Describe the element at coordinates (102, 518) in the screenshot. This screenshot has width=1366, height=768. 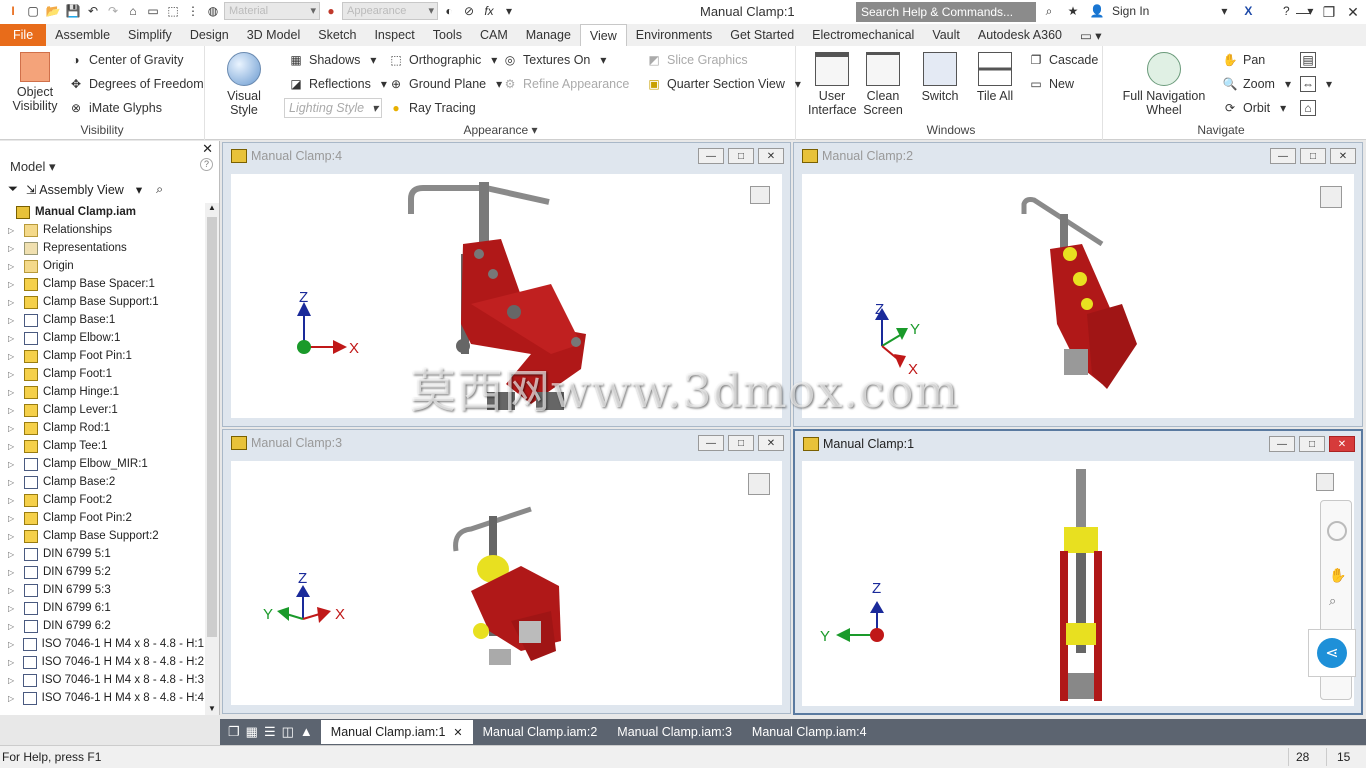
I see `tree-item: ▷ Clamp Foot Pin:2` at that location.